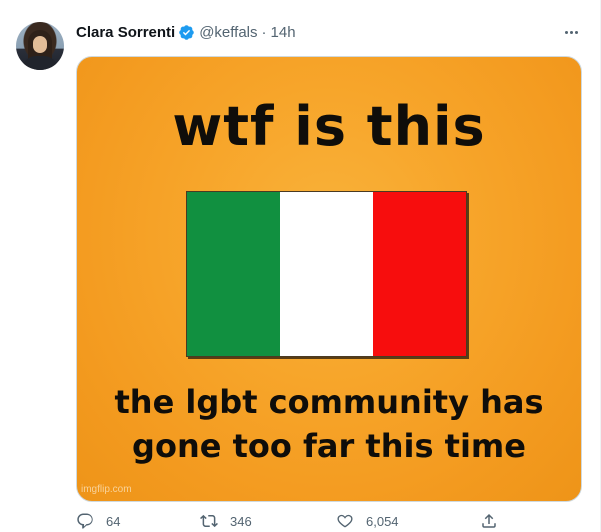 Image resolution: width=601 pixels, height=532 pixels. I want to click on avatar-face, so click(40, 44).